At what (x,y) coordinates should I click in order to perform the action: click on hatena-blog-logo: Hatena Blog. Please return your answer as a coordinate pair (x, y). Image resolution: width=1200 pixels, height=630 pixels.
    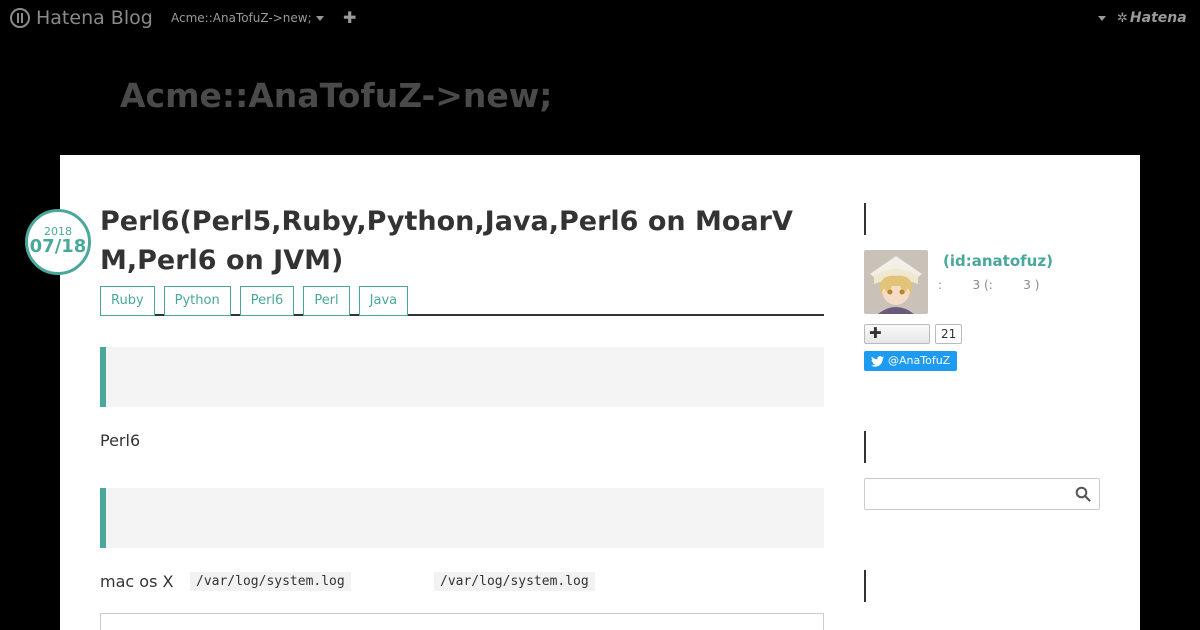
    Looking at the image, I should click on (81, 18).